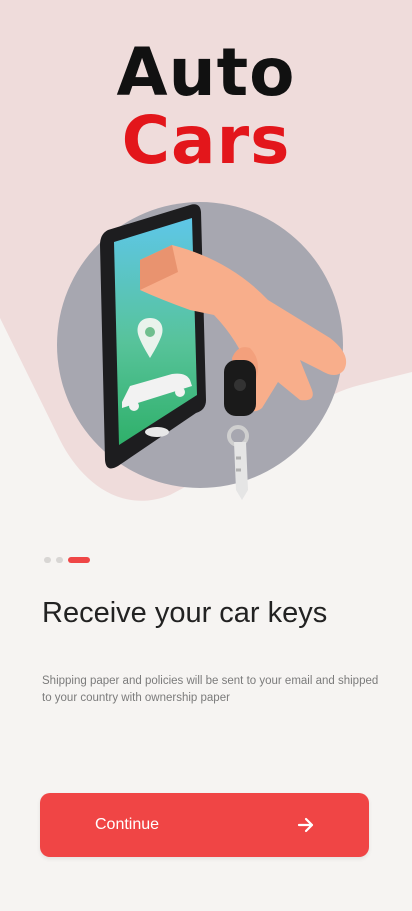  What do you see at coordinates (206, 140) in the screenshot?
I see `logo-line-2: Cars` at bounding box center [206, 140].